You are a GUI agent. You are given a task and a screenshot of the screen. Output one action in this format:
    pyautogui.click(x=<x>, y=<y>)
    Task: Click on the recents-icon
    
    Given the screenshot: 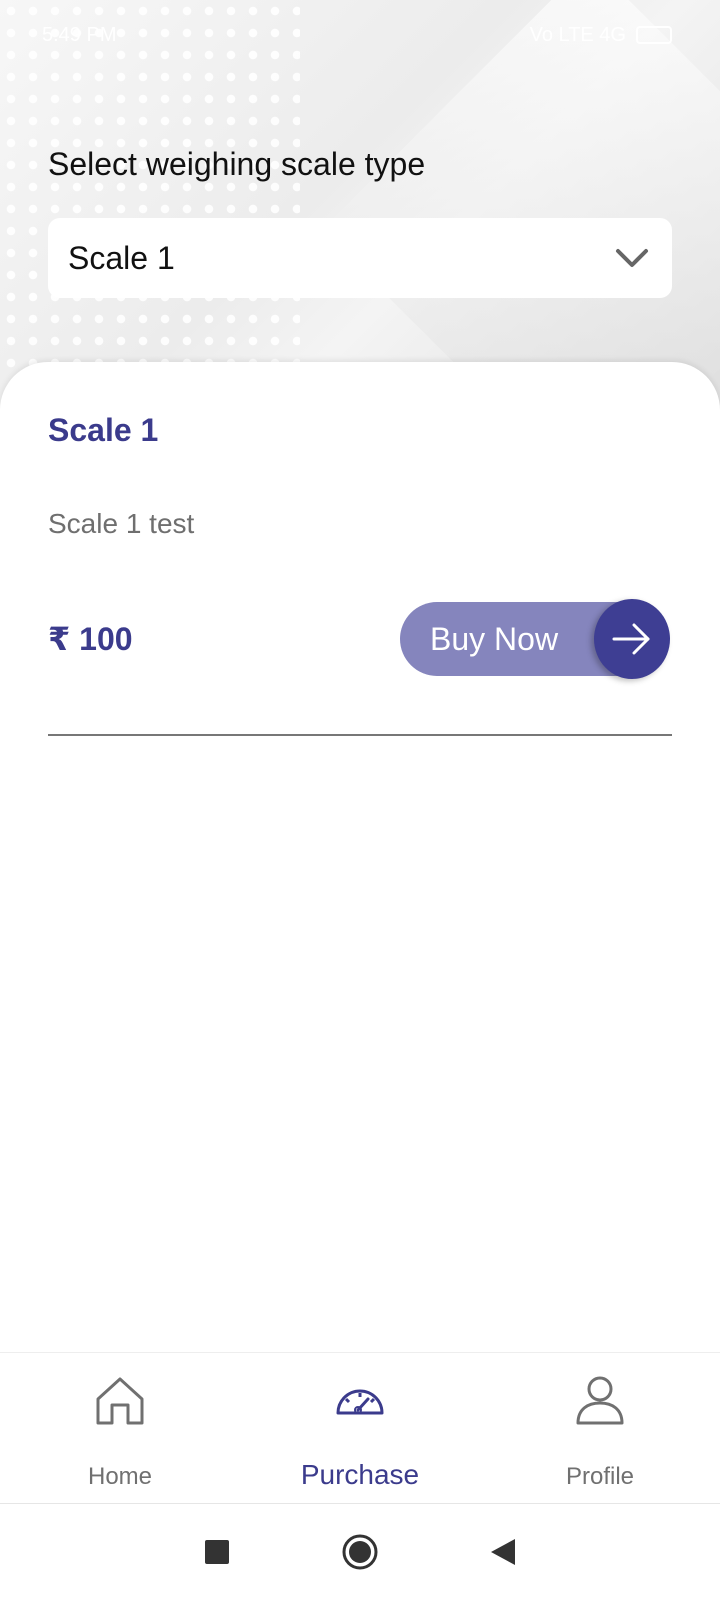 What is the action you would take?
    pyautogui.click(x=217, y=1552)
    